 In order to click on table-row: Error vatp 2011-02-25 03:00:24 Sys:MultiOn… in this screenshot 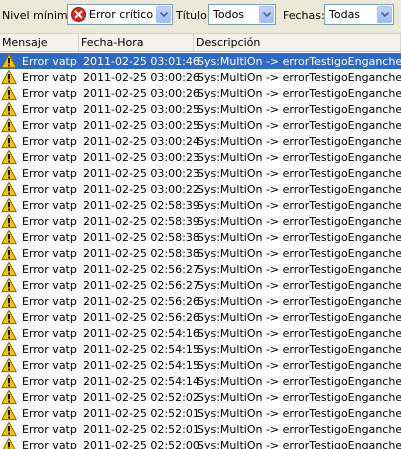, I will do `click(200, 141)`.